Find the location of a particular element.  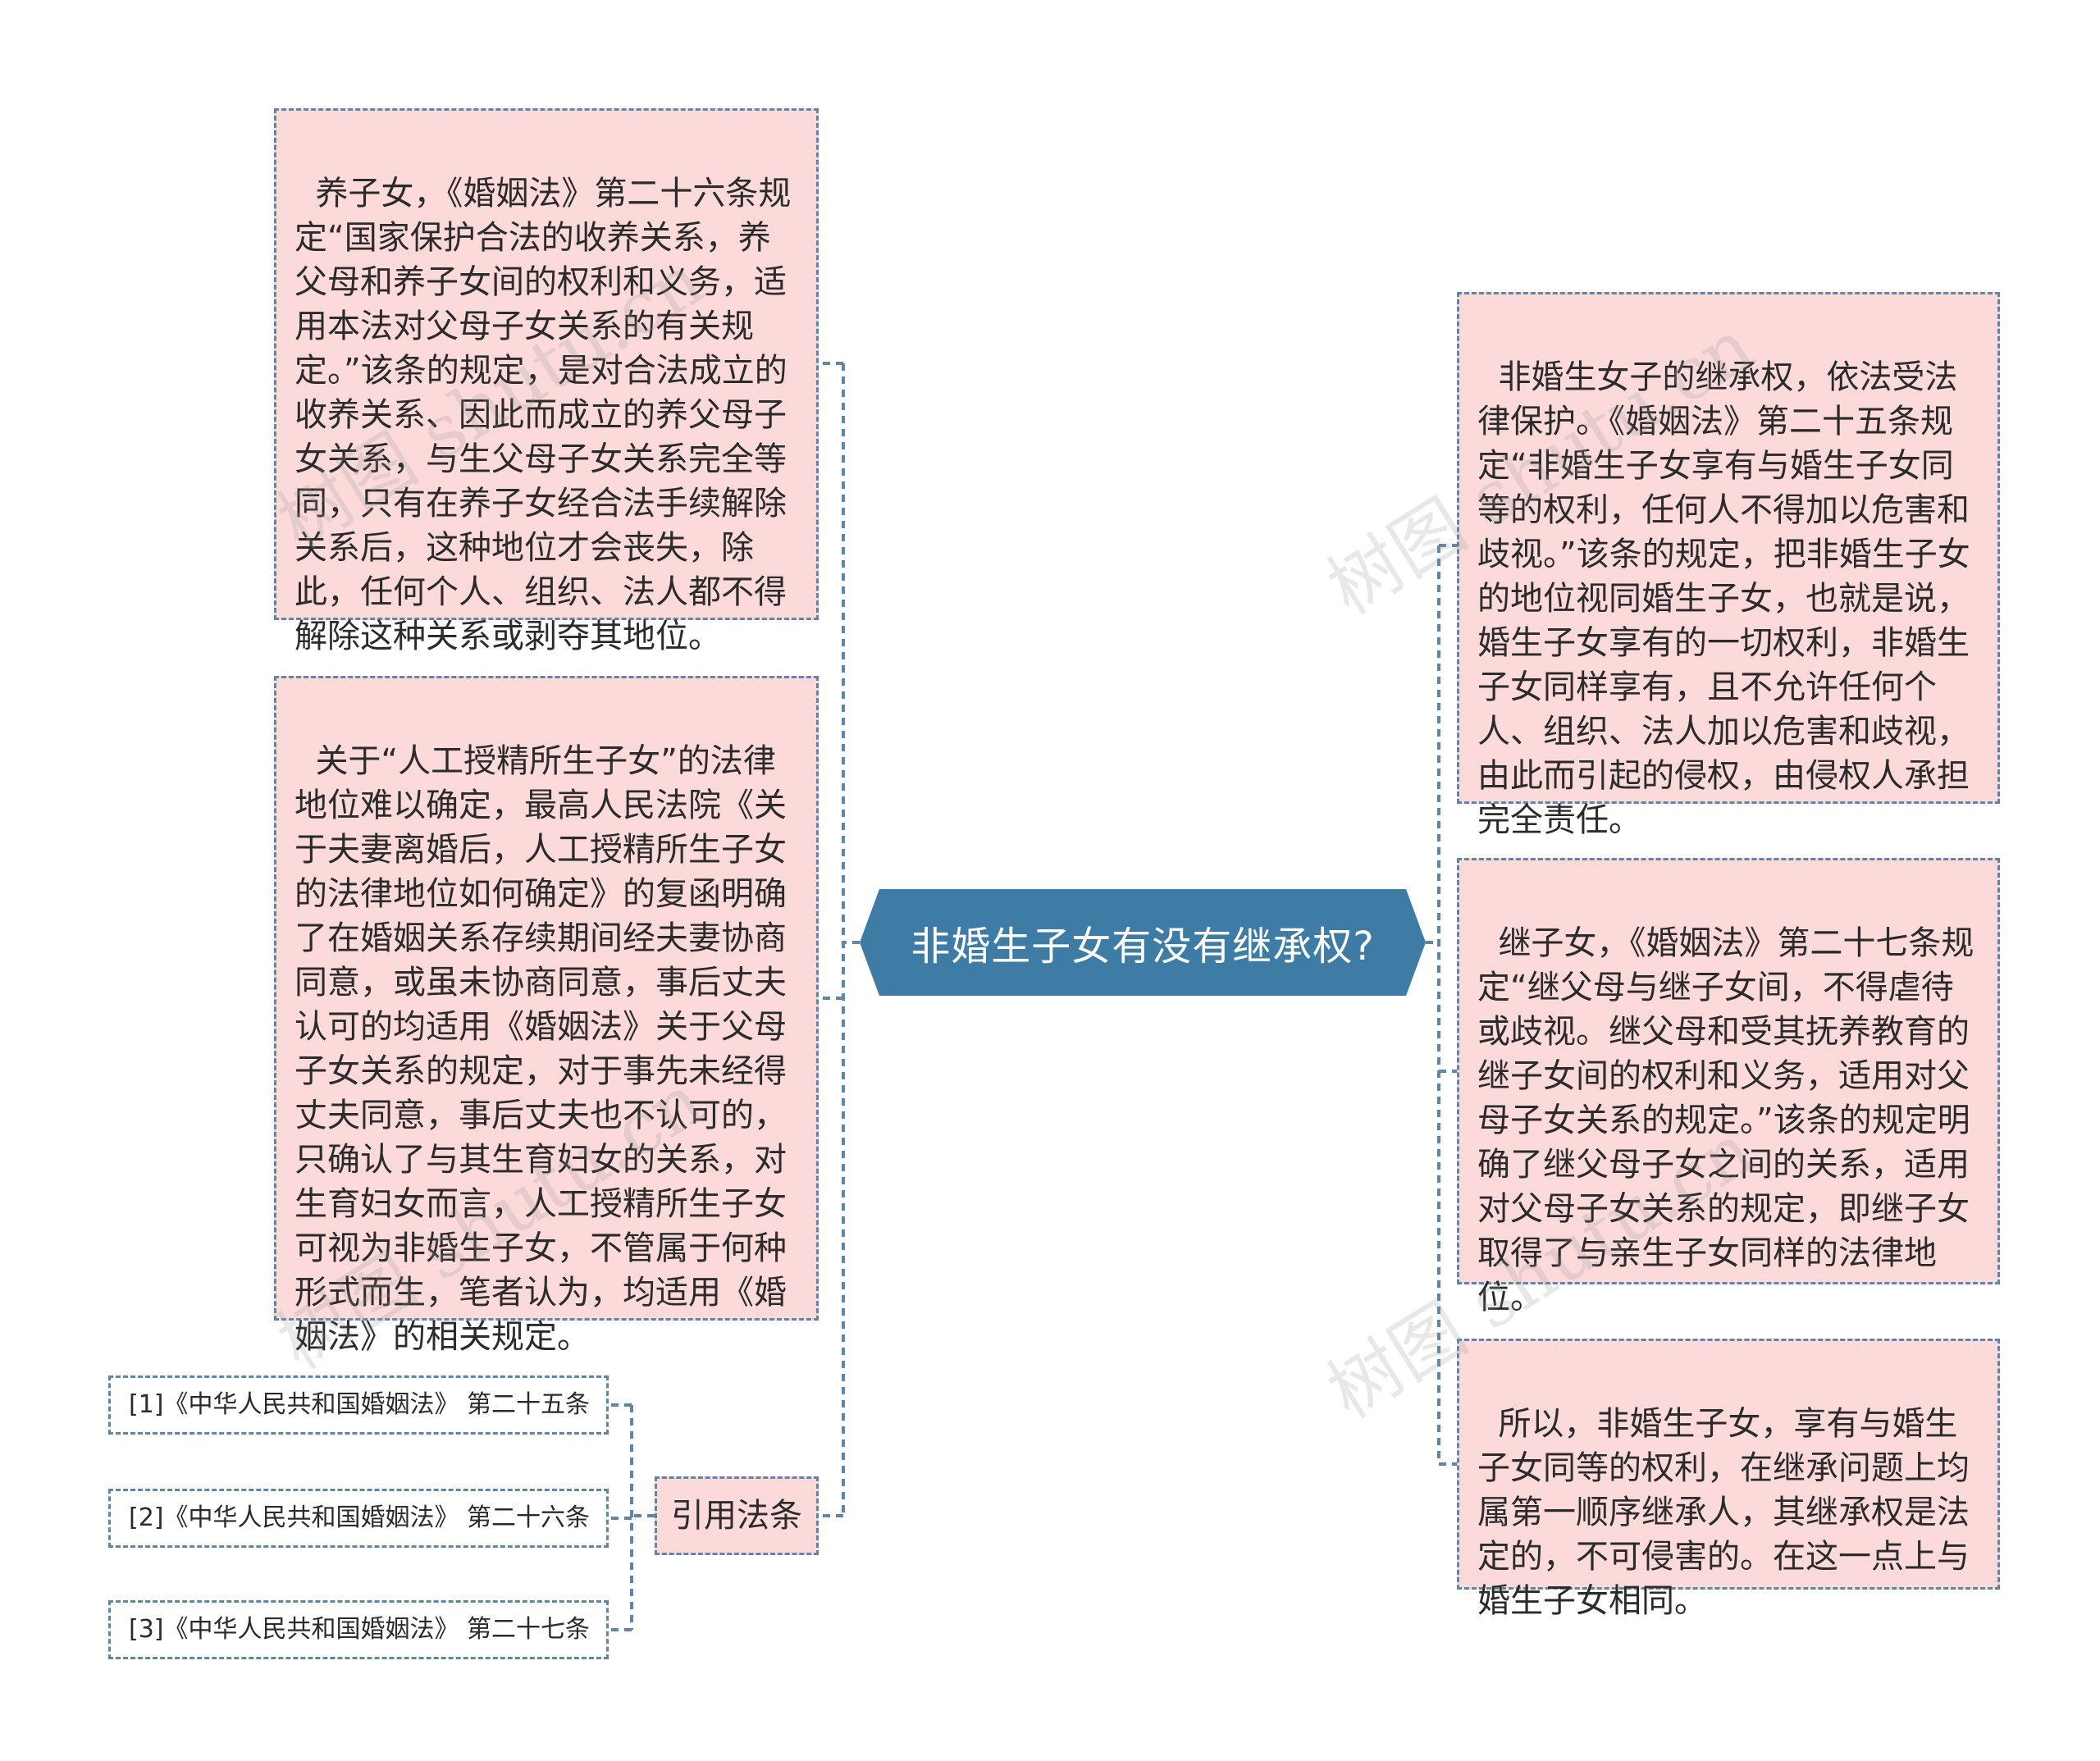

connector-citation-trunk is located at coordinates (642, 1517).